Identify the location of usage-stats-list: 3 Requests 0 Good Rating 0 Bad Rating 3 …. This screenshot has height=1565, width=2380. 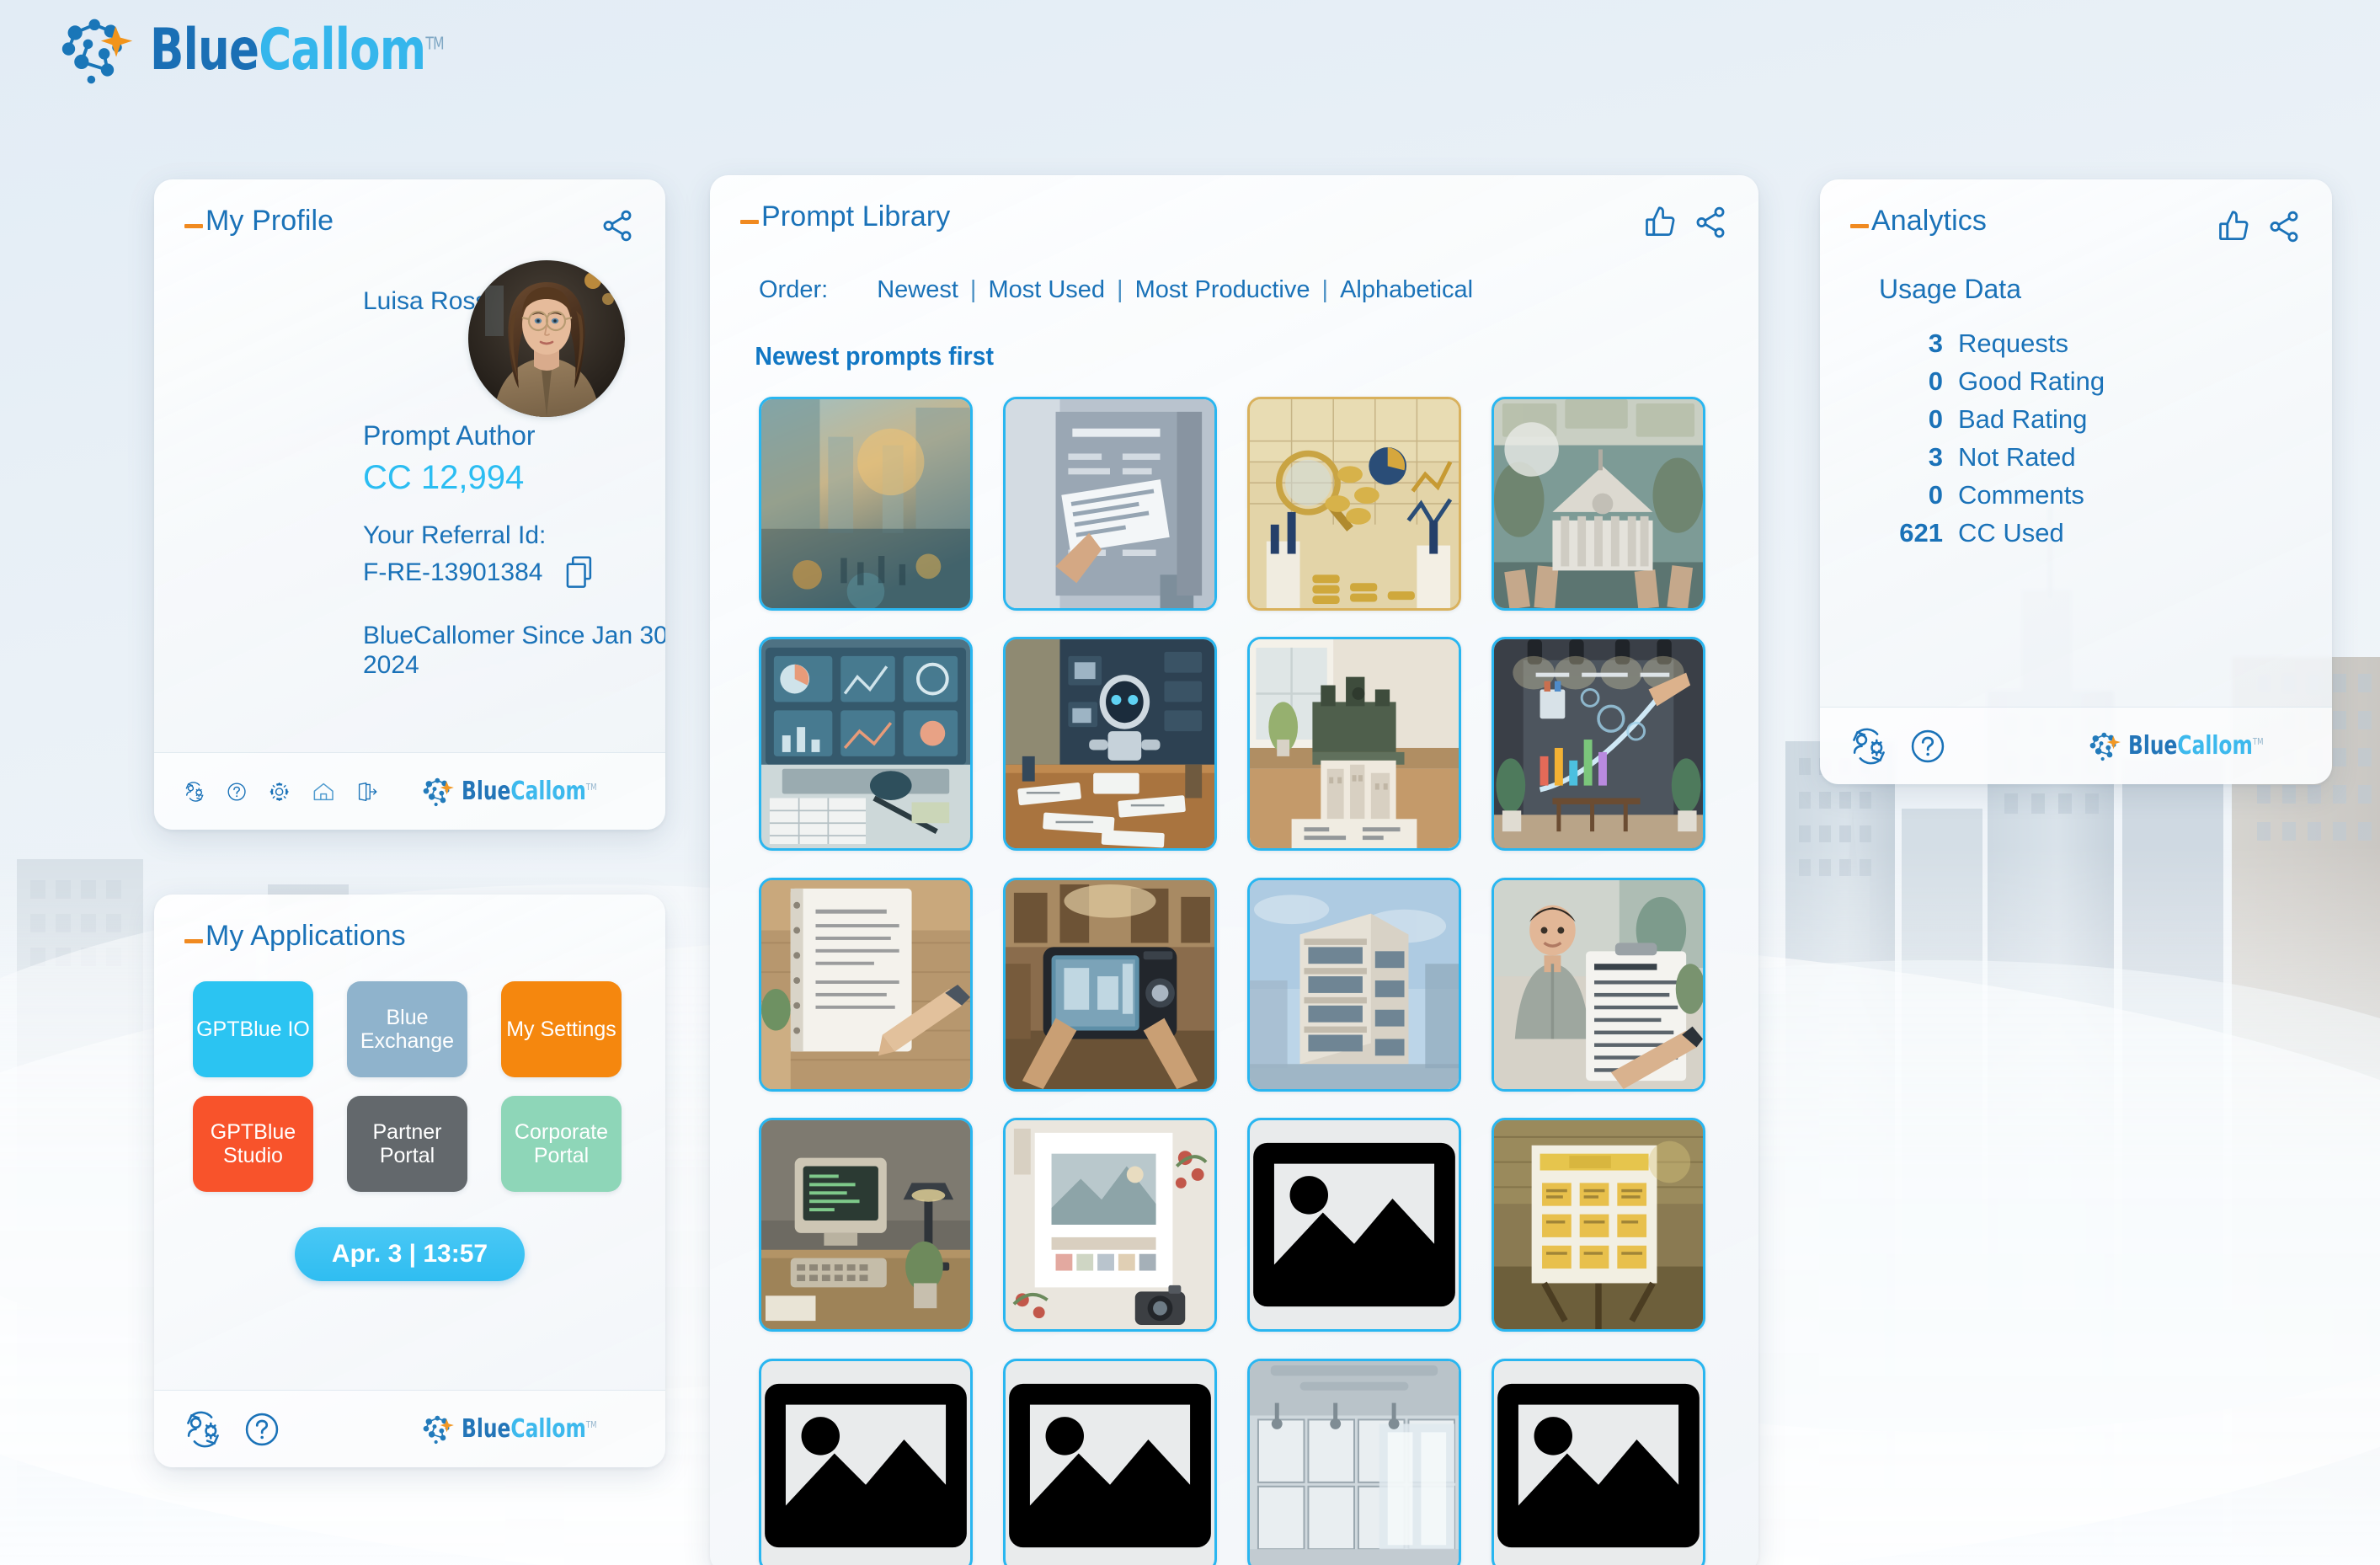
(2105, 438).